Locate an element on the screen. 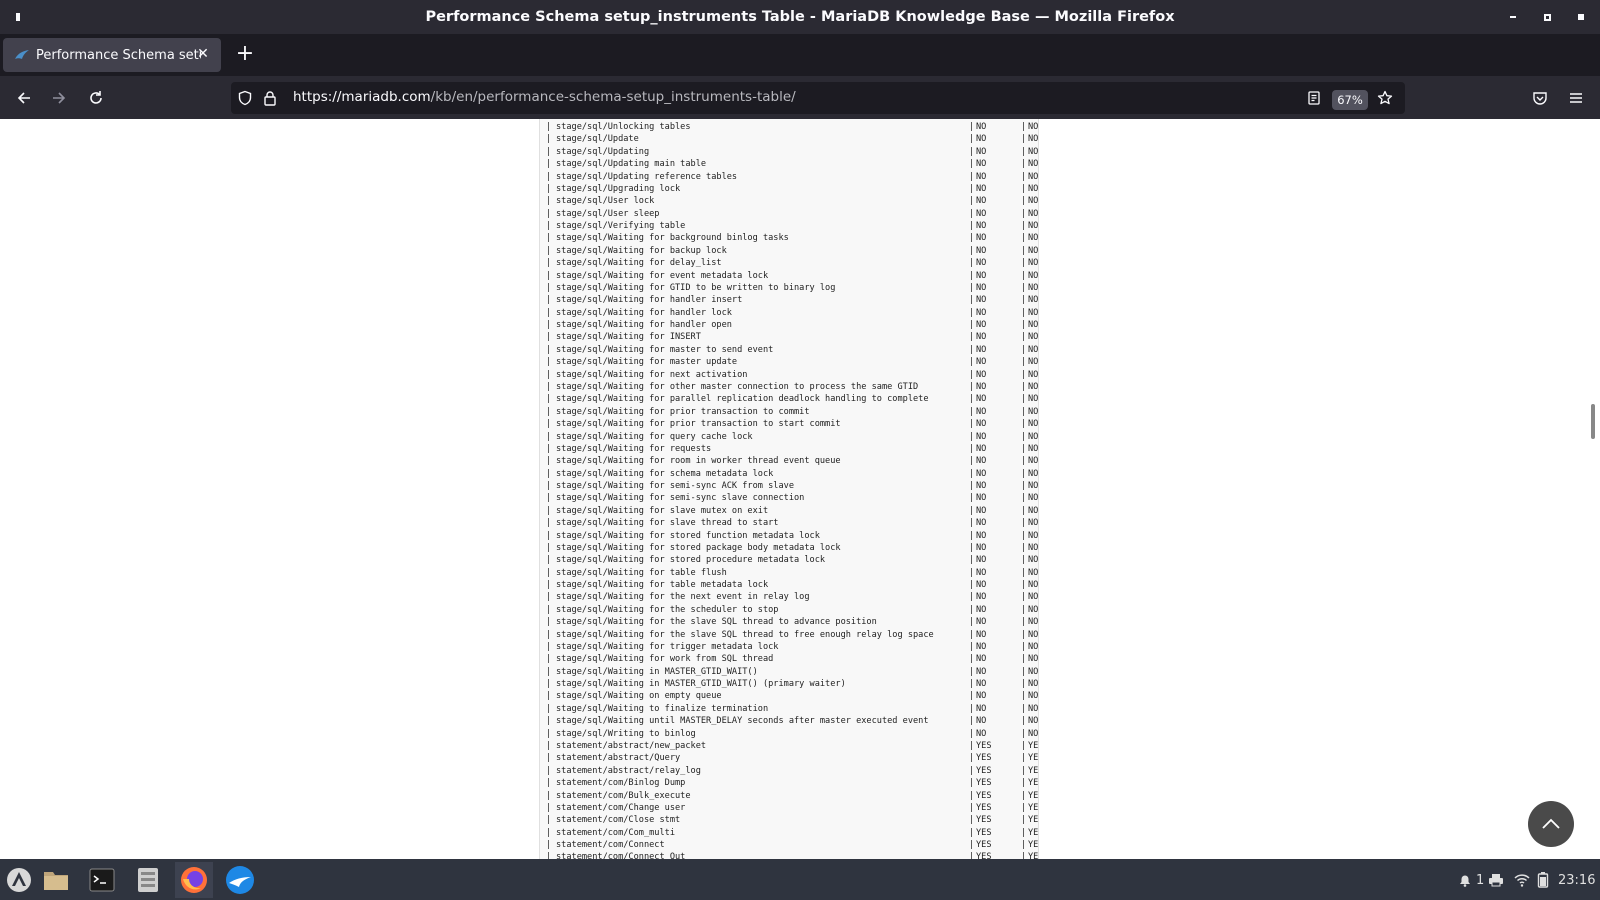 This screenshot has height=900, width=1600. instrument-name: statement/abstract/relay_log is located at coordinates (628, 770).